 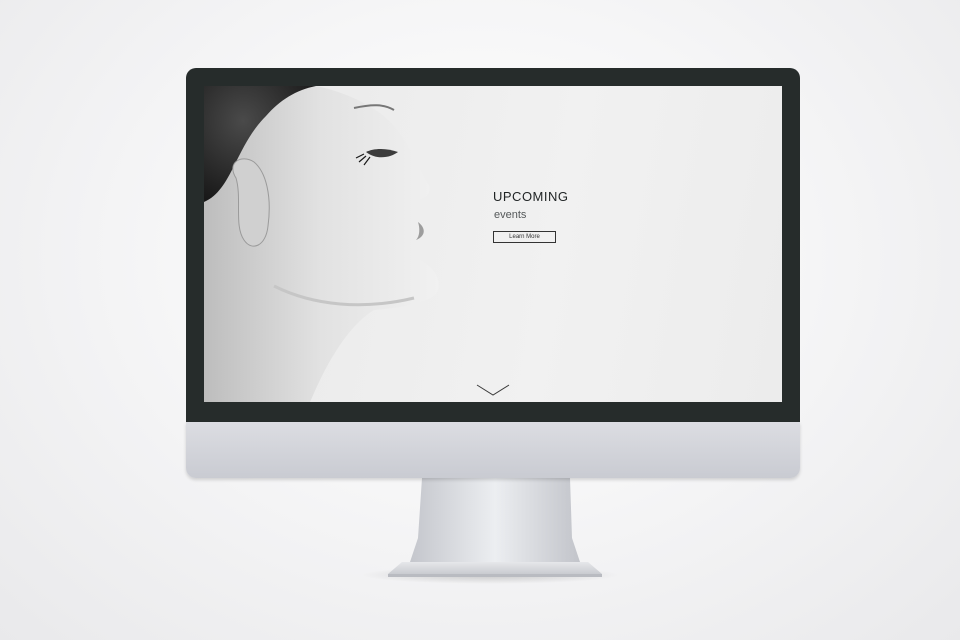 I want to click on learn-more-button: Learn More, so click(x=524, y=237).